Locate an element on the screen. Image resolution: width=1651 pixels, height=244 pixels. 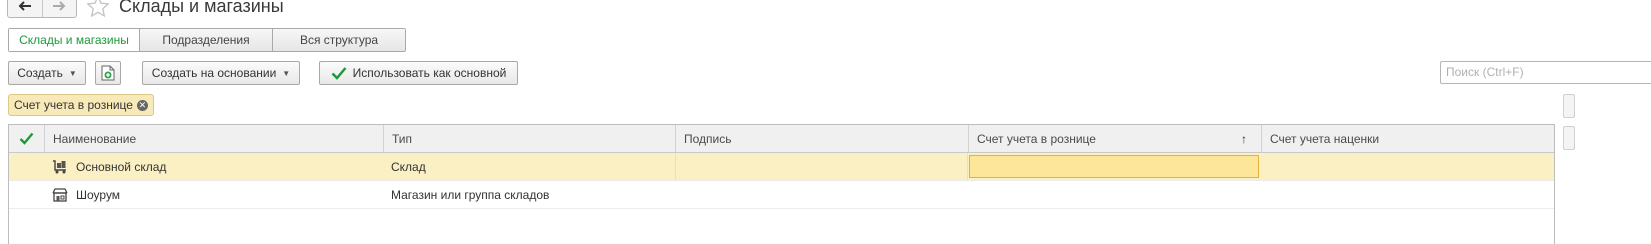
tab-warehouses-stores: Склады и магазины is located at coordinates (74, 40).